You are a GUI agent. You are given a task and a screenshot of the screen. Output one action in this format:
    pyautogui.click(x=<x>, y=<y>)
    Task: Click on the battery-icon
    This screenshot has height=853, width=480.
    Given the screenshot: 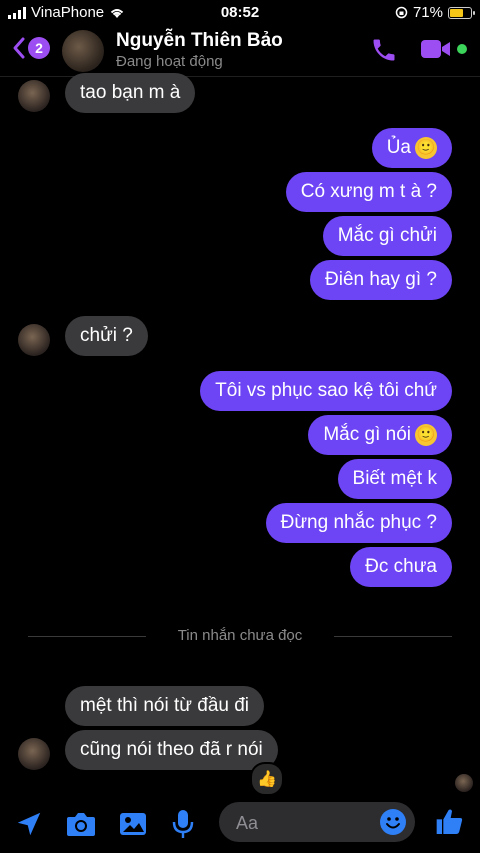 What is the action you would take?
    pyautogui.click(x=461, y=12)
    